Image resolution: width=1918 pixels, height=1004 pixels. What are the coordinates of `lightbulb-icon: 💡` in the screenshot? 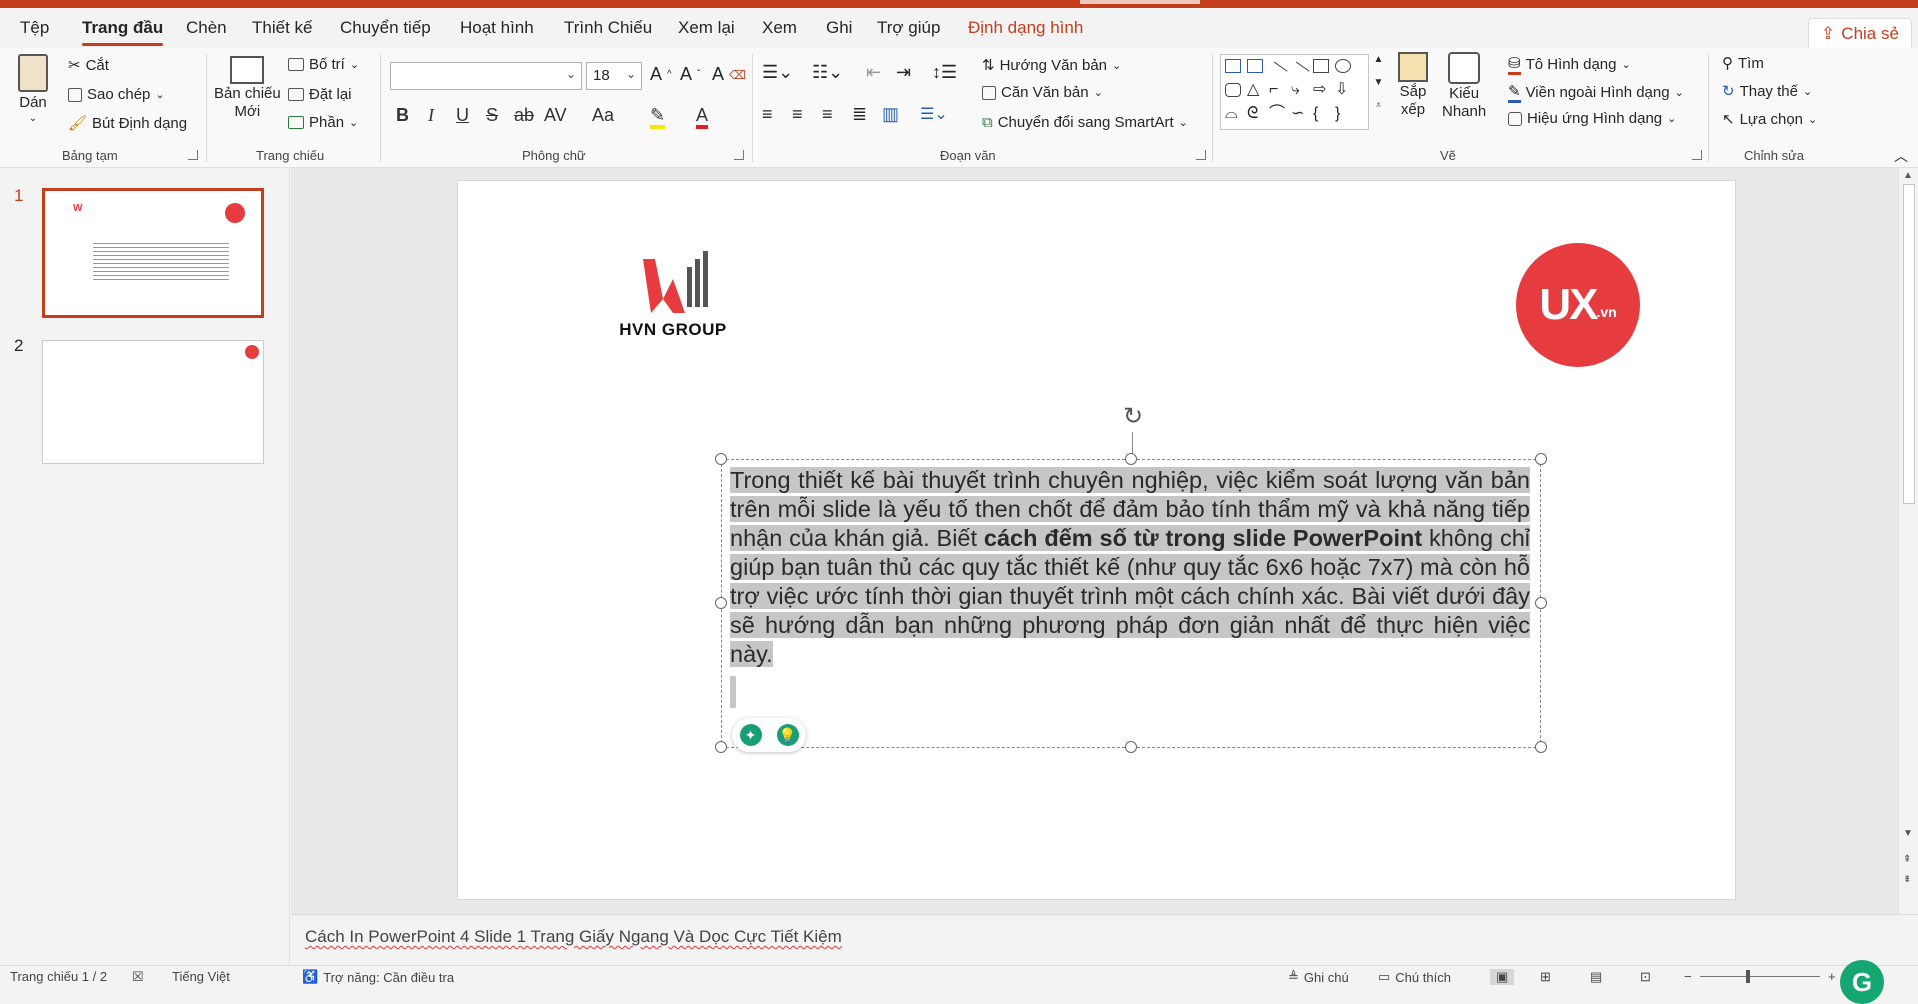 It's located at (787, 735).